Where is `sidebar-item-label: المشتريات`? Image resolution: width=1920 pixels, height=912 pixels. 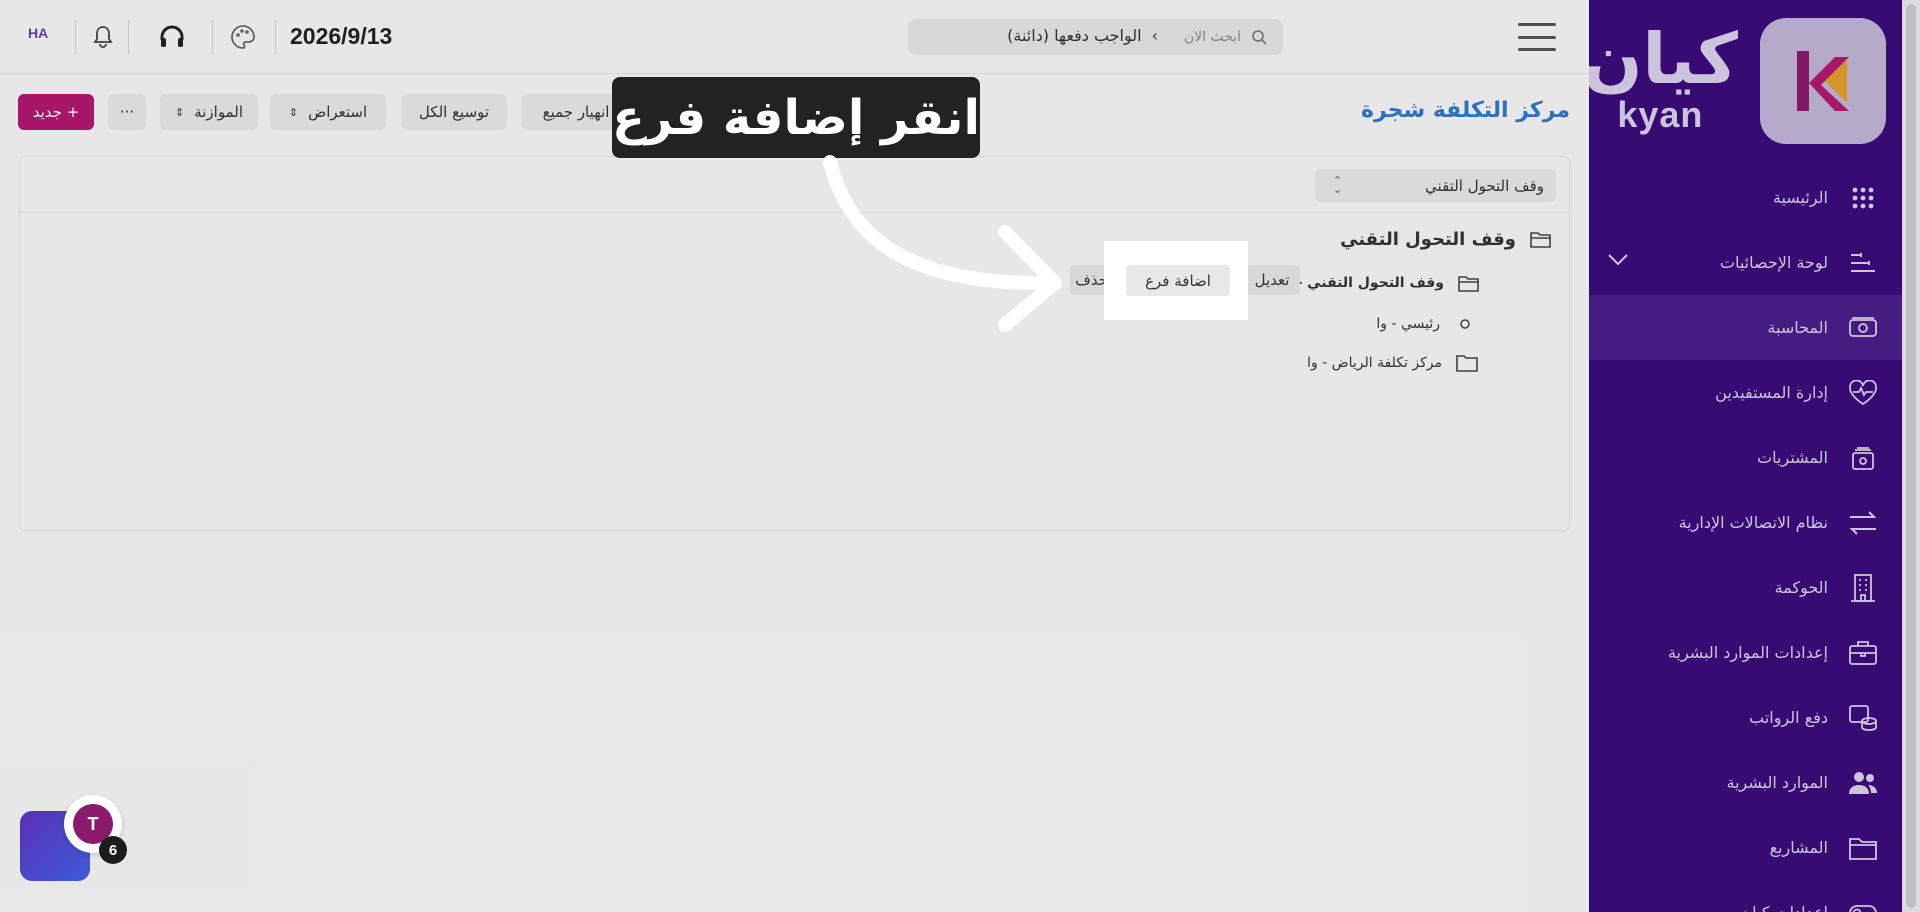 sidebar-item-label: المشتريات is located at coordinates (1792, 457).